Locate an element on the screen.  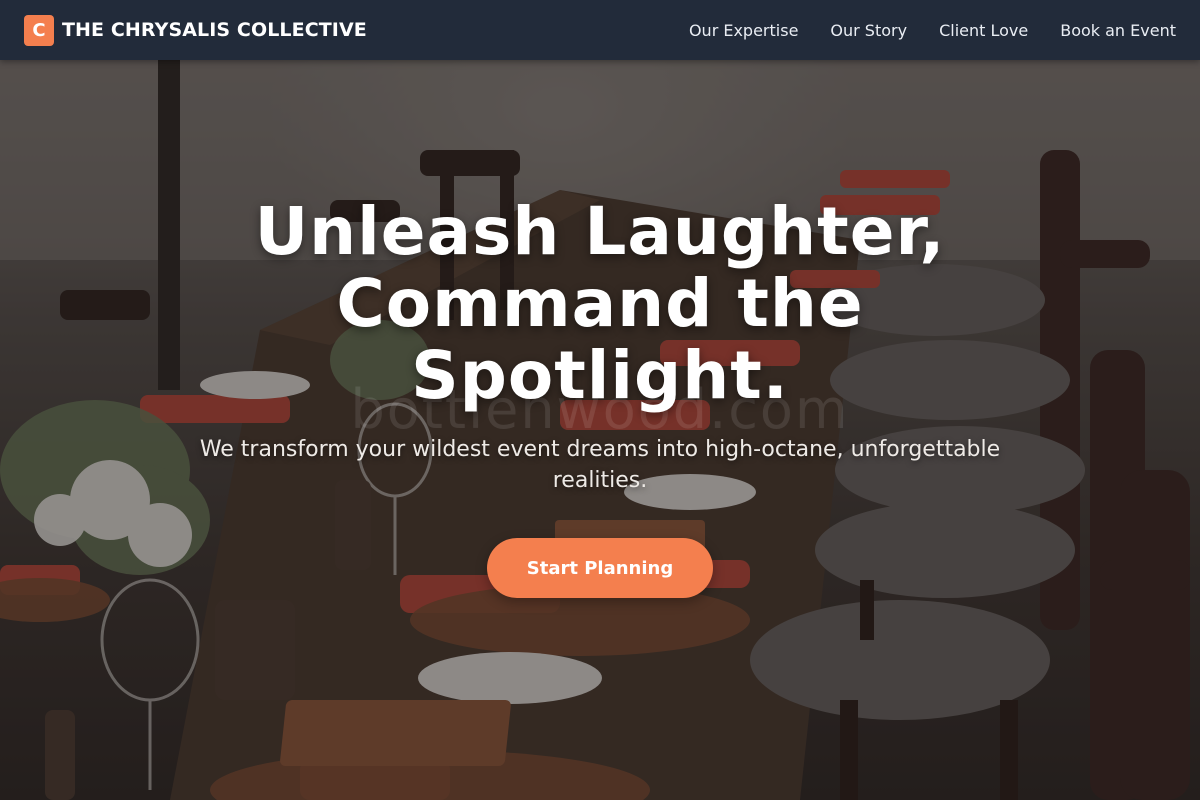
brand-logo-link: C THE CHRYSALIS COLLECTIVE is located at coordinates (195, 30).